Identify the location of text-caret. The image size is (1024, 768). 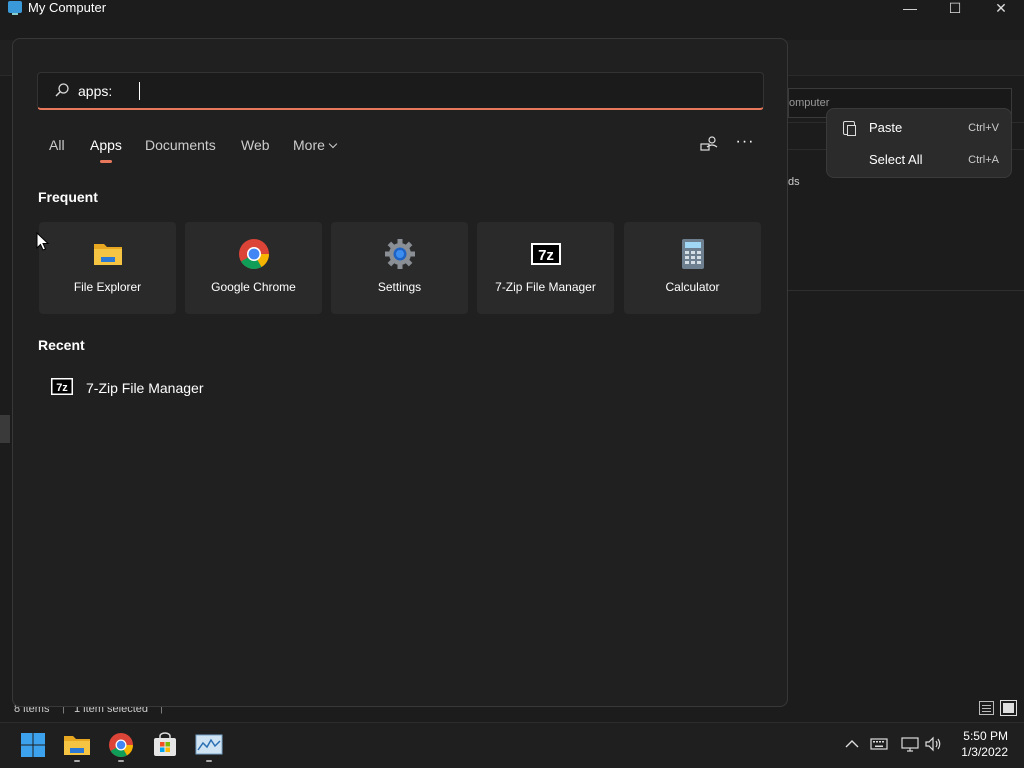
(139, 91).